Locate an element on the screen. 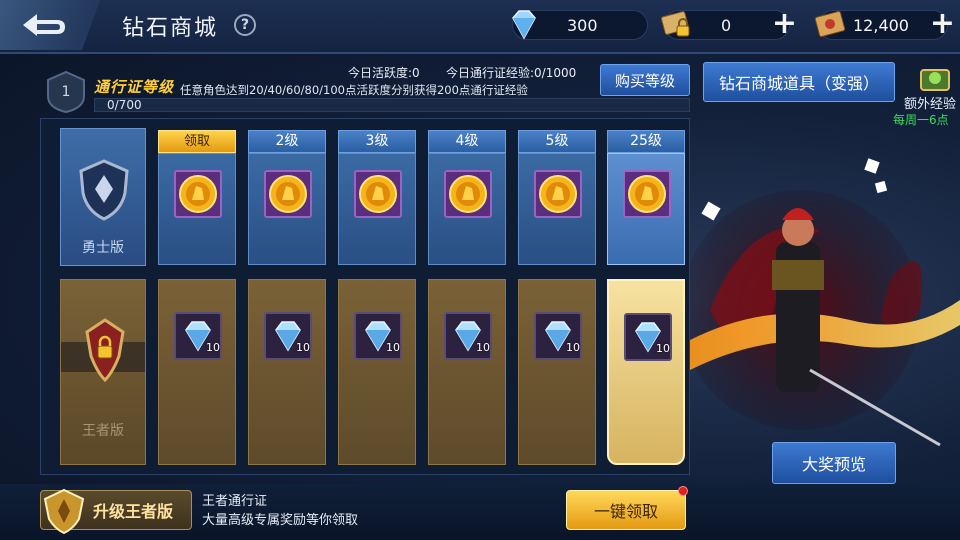  king-crest-icon is located at coordinates (105, 350).